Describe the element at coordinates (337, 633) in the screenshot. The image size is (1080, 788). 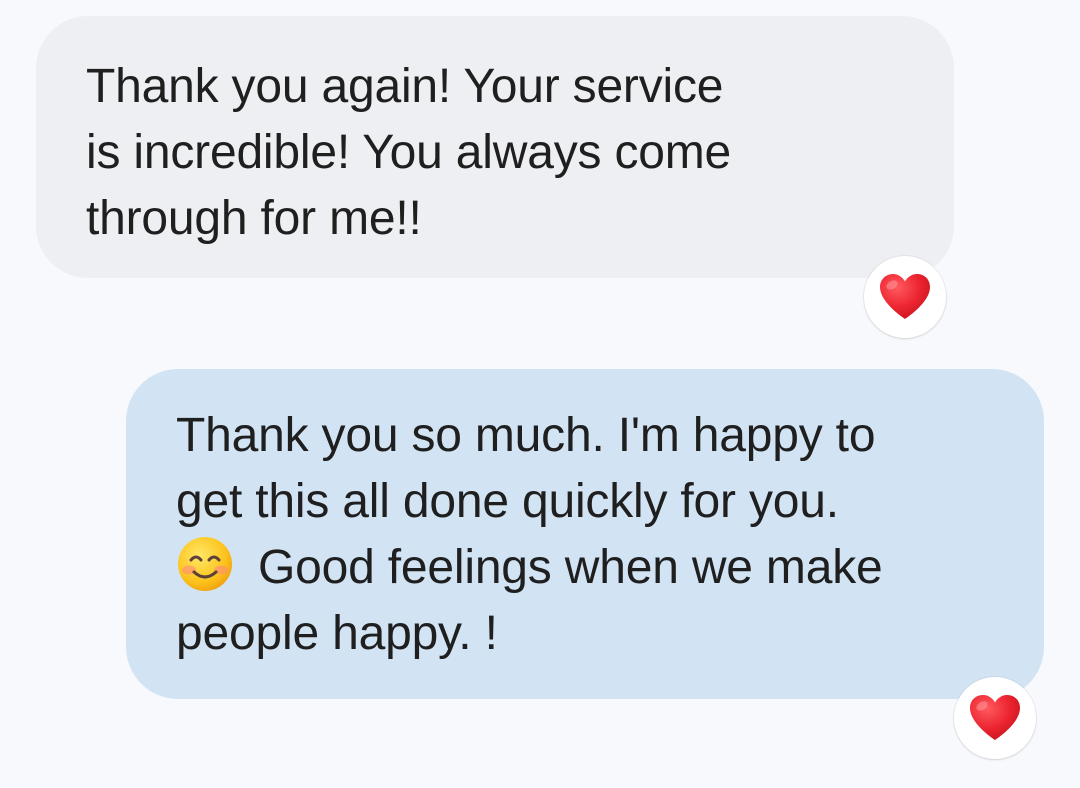
I see `message-text-line: people happy. !` at that location.